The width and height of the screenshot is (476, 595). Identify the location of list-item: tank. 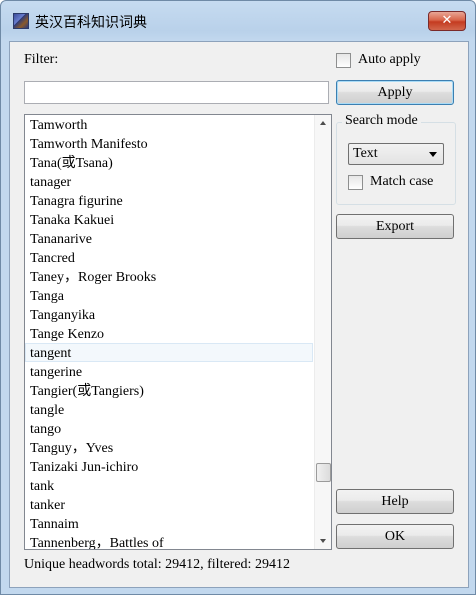
(169, 485).